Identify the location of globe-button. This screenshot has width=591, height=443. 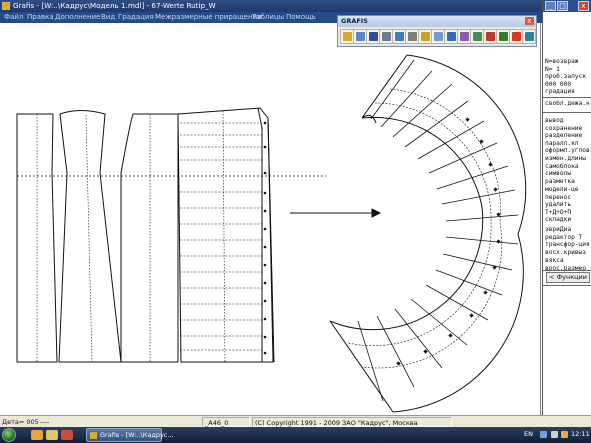
(451, 36).